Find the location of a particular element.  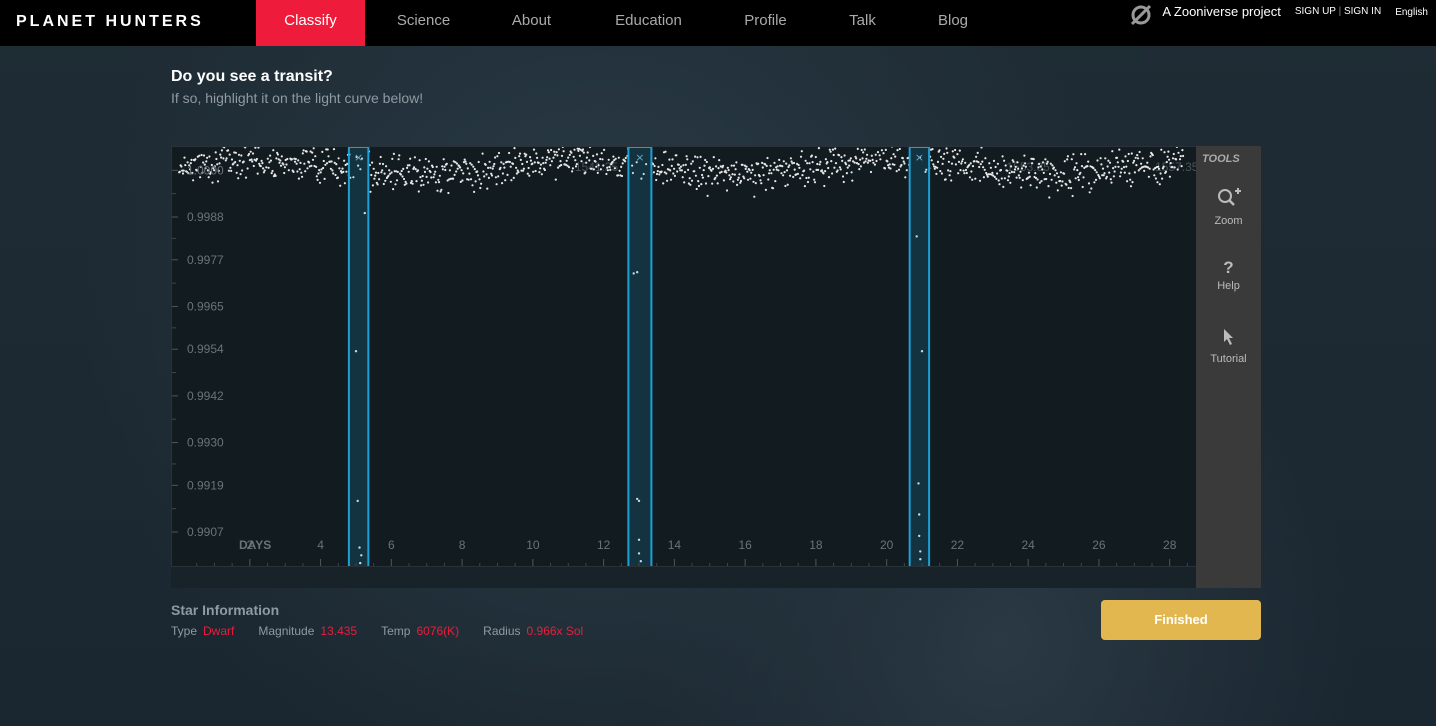

nav-item-talk: Talk is located at coordinates (862, 23).